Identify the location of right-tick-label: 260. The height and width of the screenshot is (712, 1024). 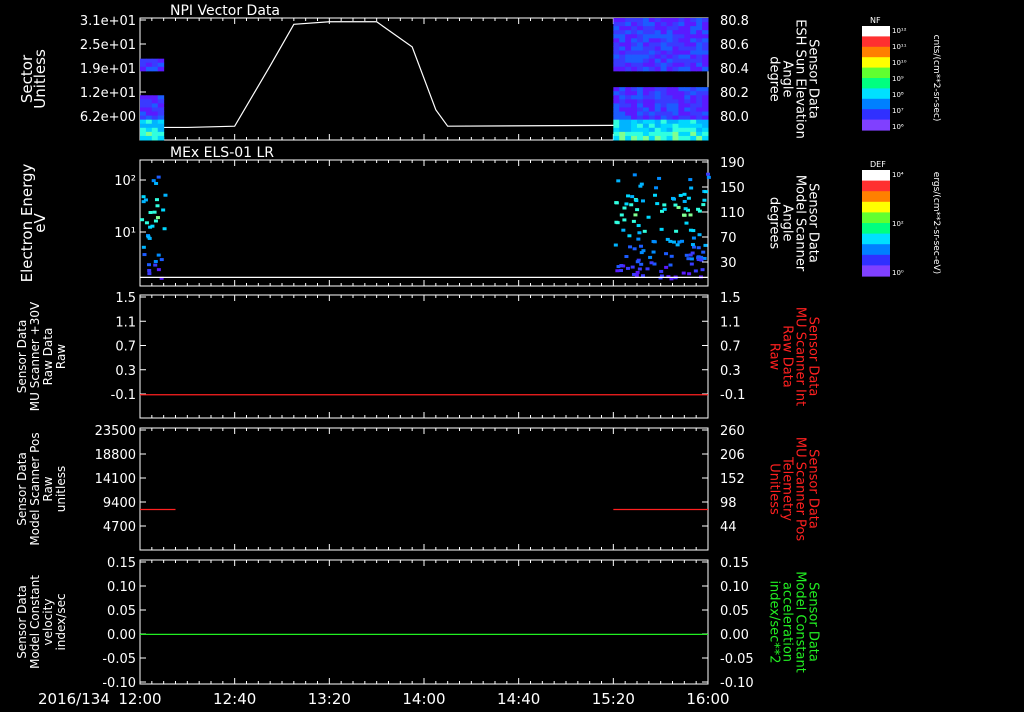
(732, 431).